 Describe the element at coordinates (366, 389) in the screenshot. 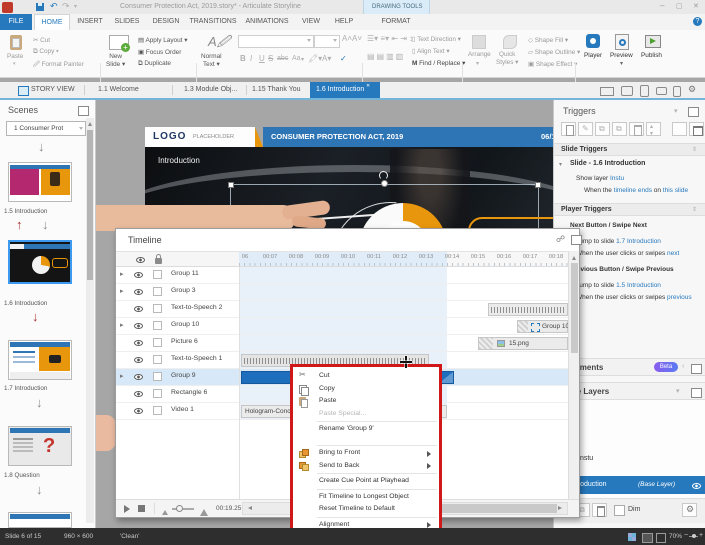

I see `menu-item-copy: Copy` at that location.